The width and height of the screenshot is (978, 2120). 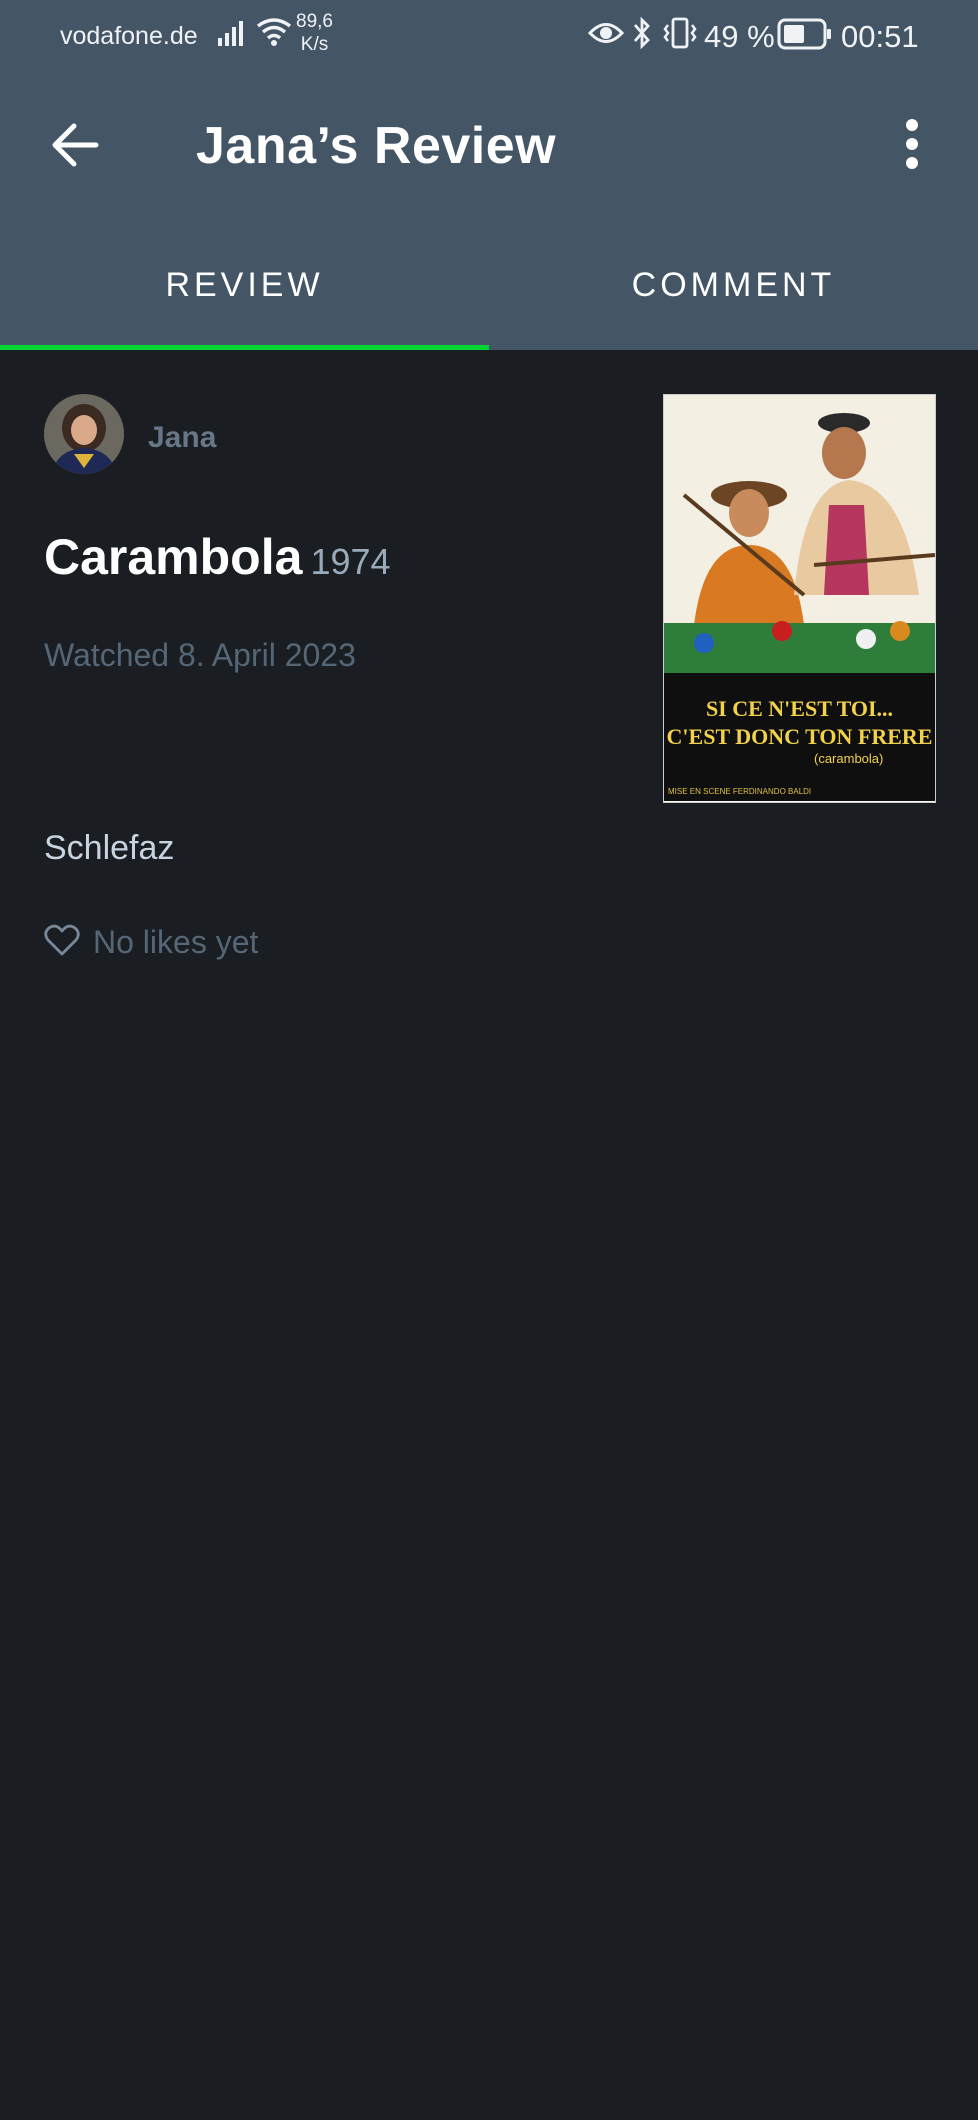 I want to click on tab-review: REVIEW, so click(x=244, y=285).